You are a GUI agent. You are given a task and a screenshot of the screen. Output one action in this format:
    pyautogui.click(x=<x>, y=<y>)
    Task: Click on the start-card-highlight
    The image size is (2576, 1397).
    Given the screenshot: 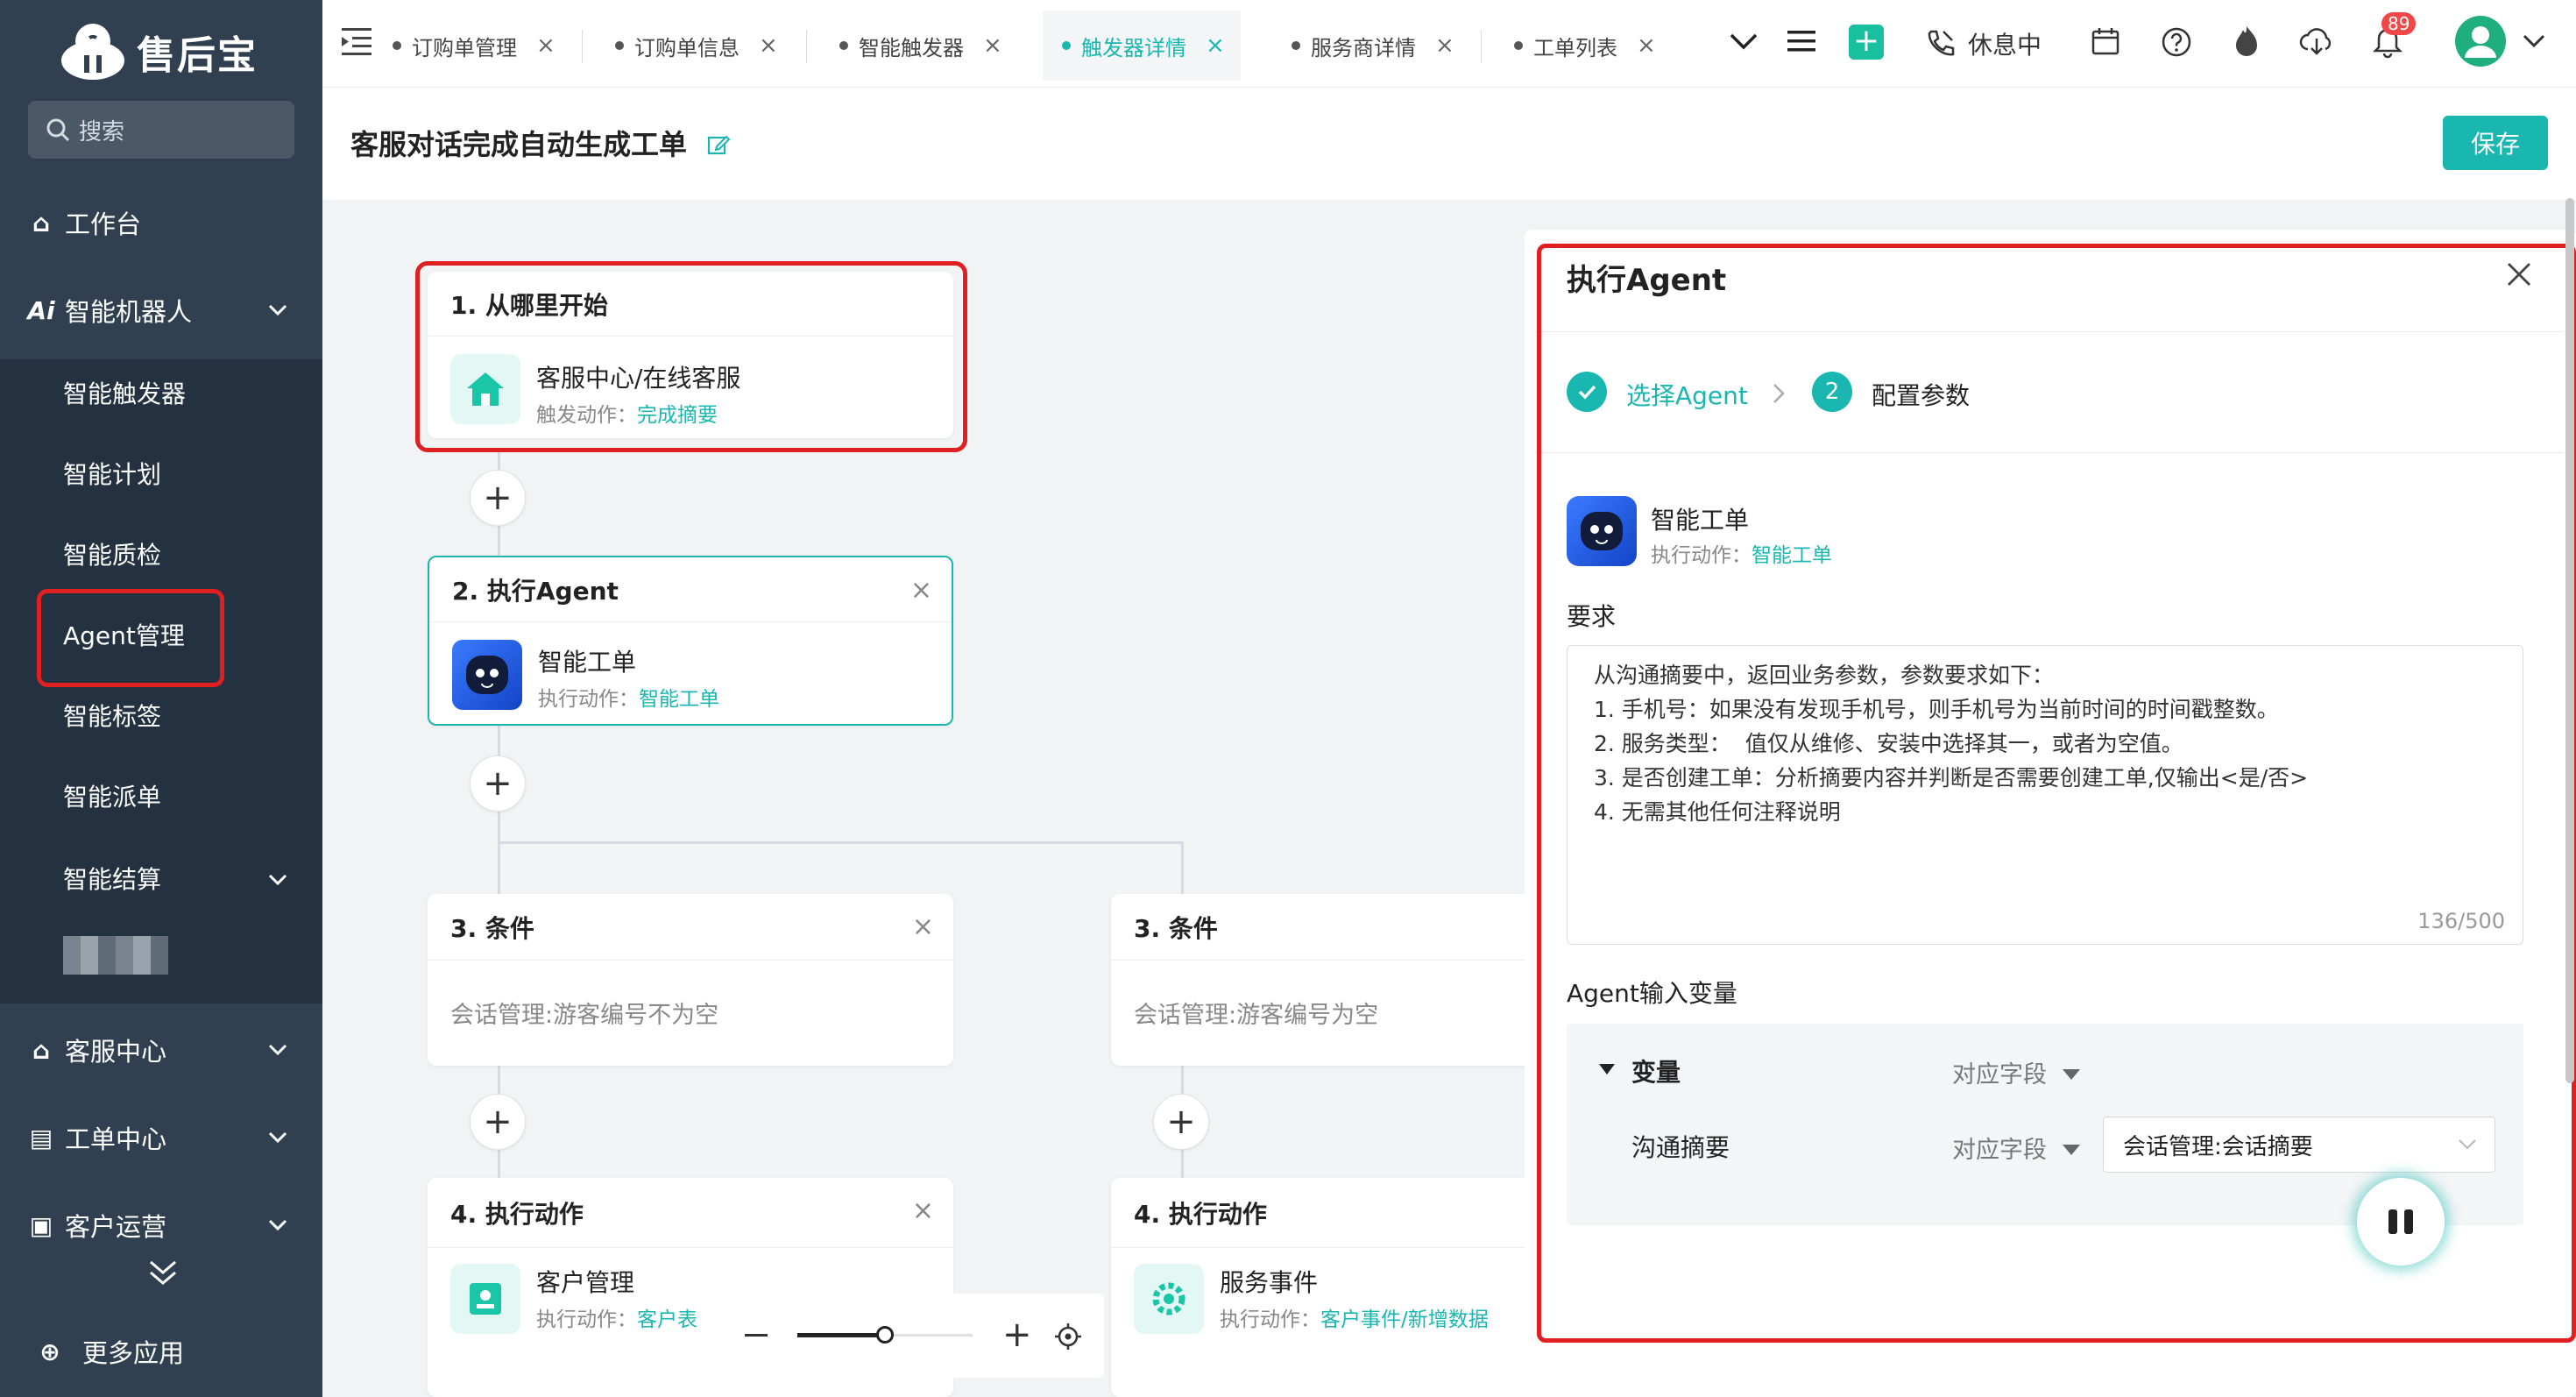 What is the action you would take?
    pyautogui.click(x=691, y=356)
    